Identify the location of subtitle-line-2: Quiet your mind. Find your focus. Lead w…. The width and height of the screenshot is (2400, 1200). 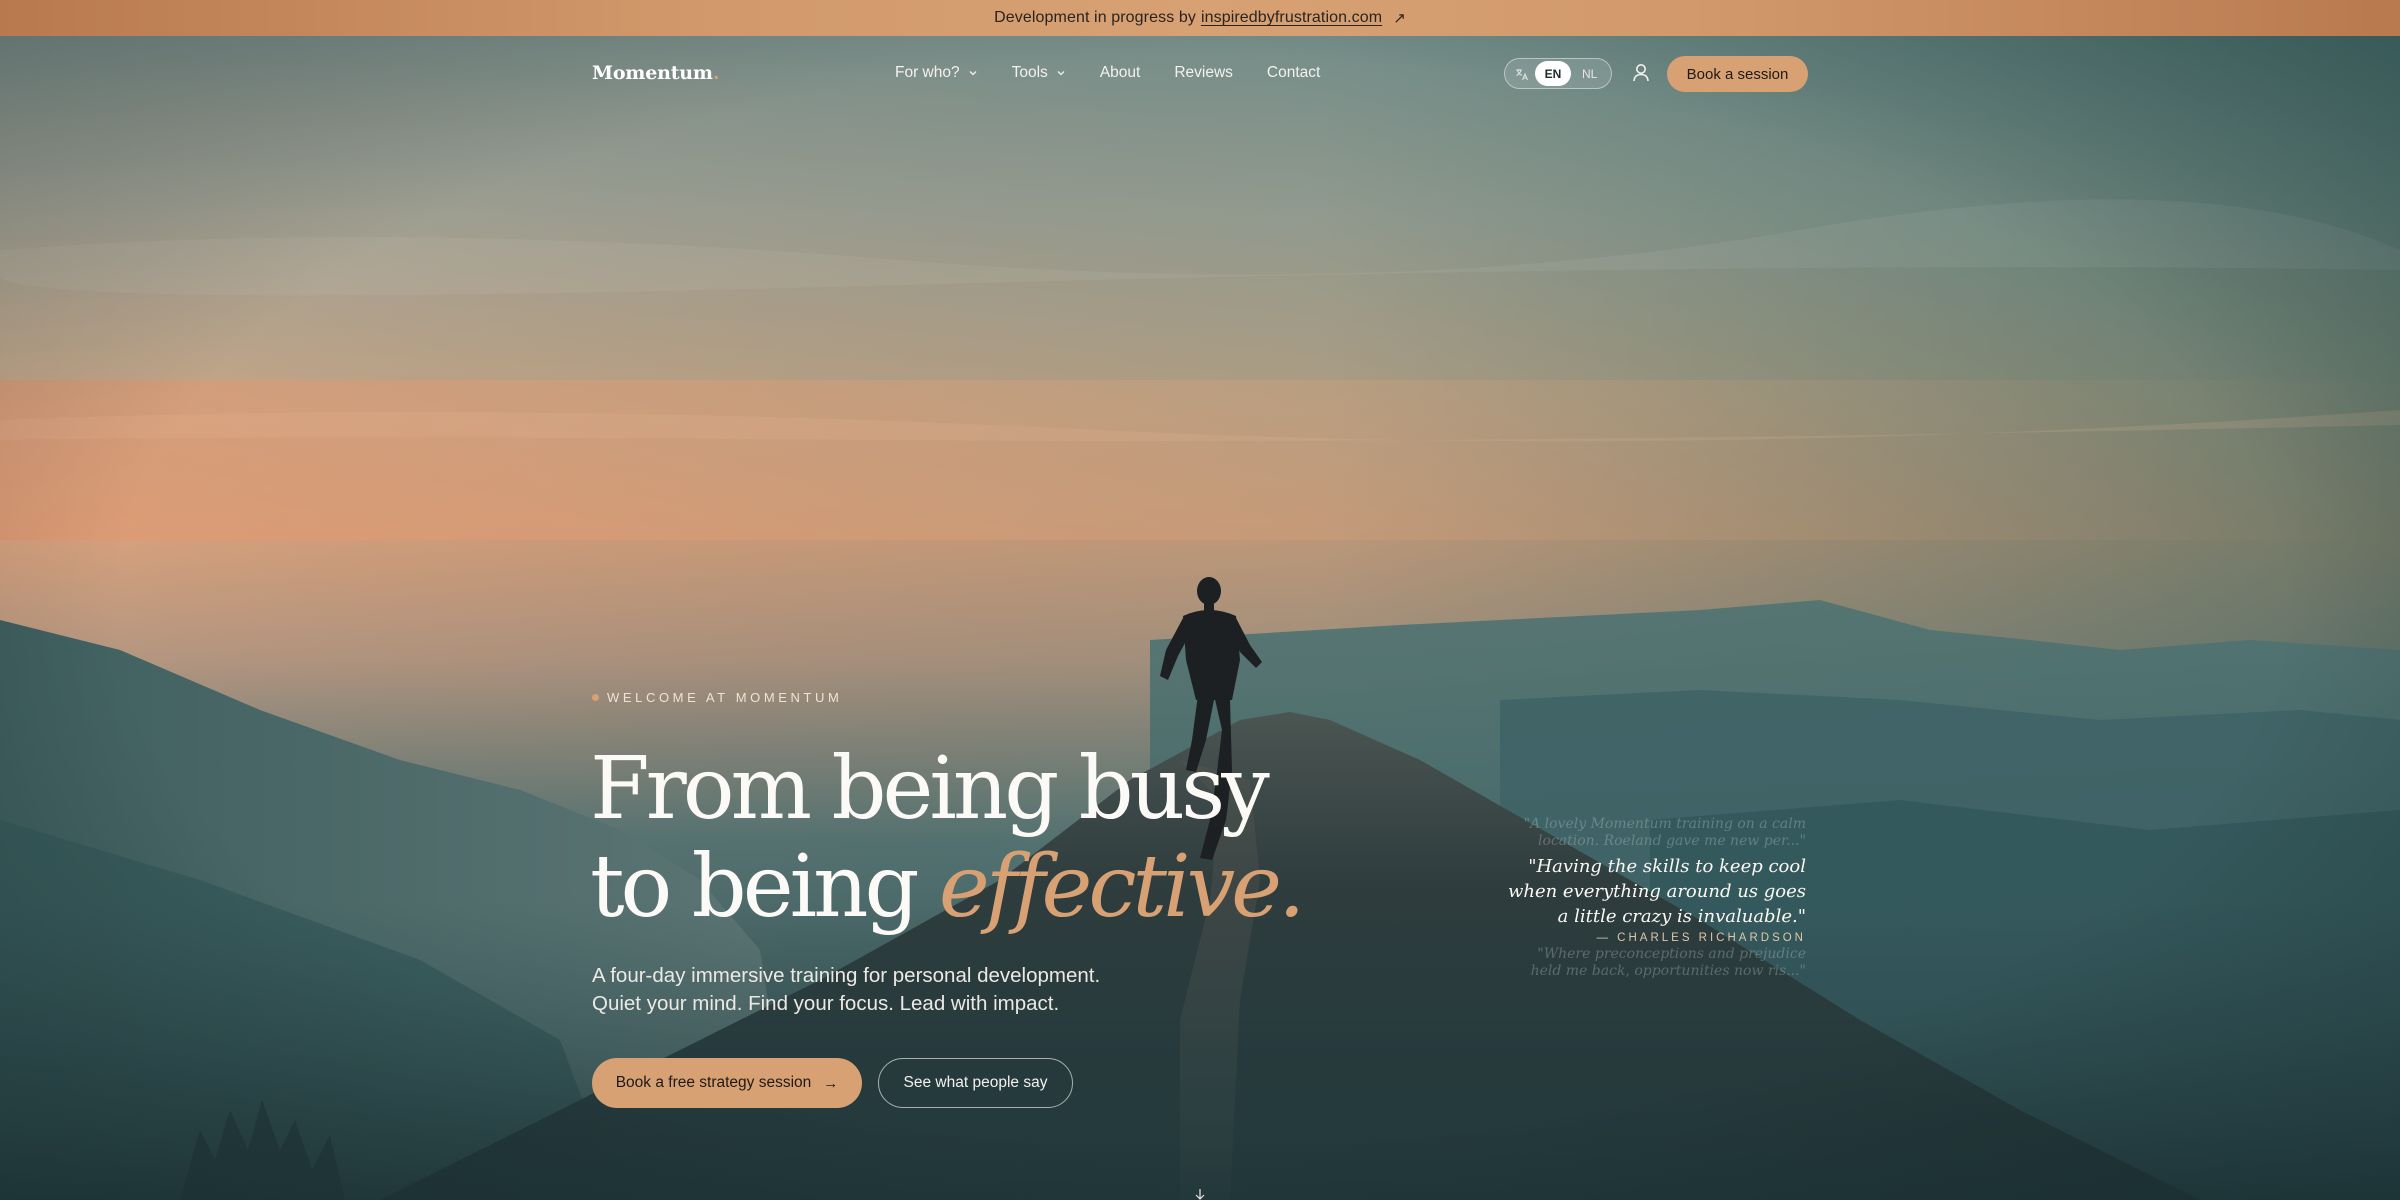
(826, 1003).